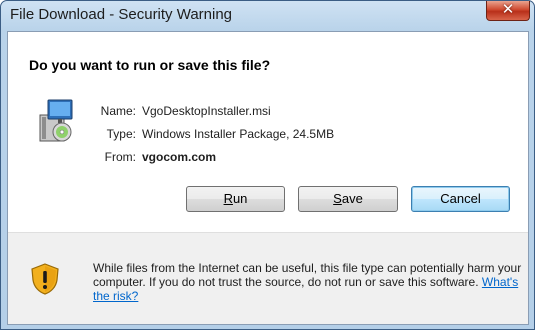  Describe the element at coordinates (238, 134) in the screenshot. I see `file-type: Windows Installer Package, 24.5MB` at that location.